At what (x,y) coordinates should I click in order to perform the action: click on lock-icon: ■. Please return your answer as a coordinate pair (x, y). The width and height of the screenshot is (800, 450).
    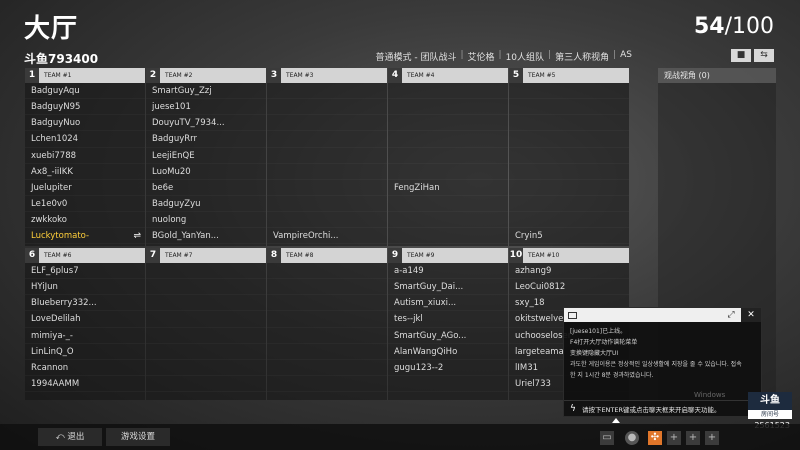
    Looking at the image, I should click on (741, 55).